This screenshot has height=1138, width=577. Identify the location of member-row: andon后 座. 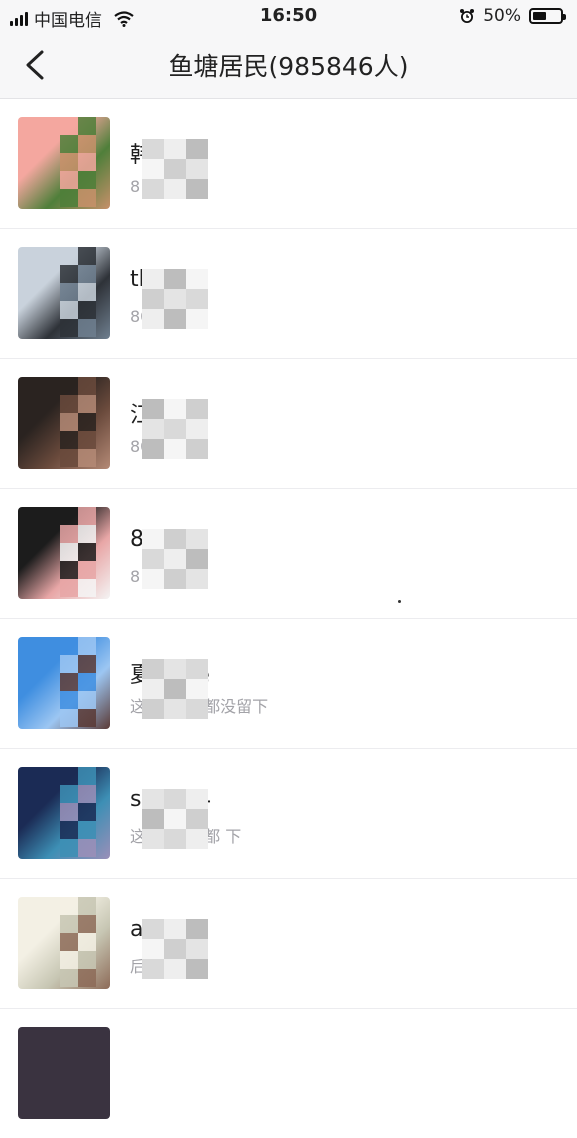
(288, 944).